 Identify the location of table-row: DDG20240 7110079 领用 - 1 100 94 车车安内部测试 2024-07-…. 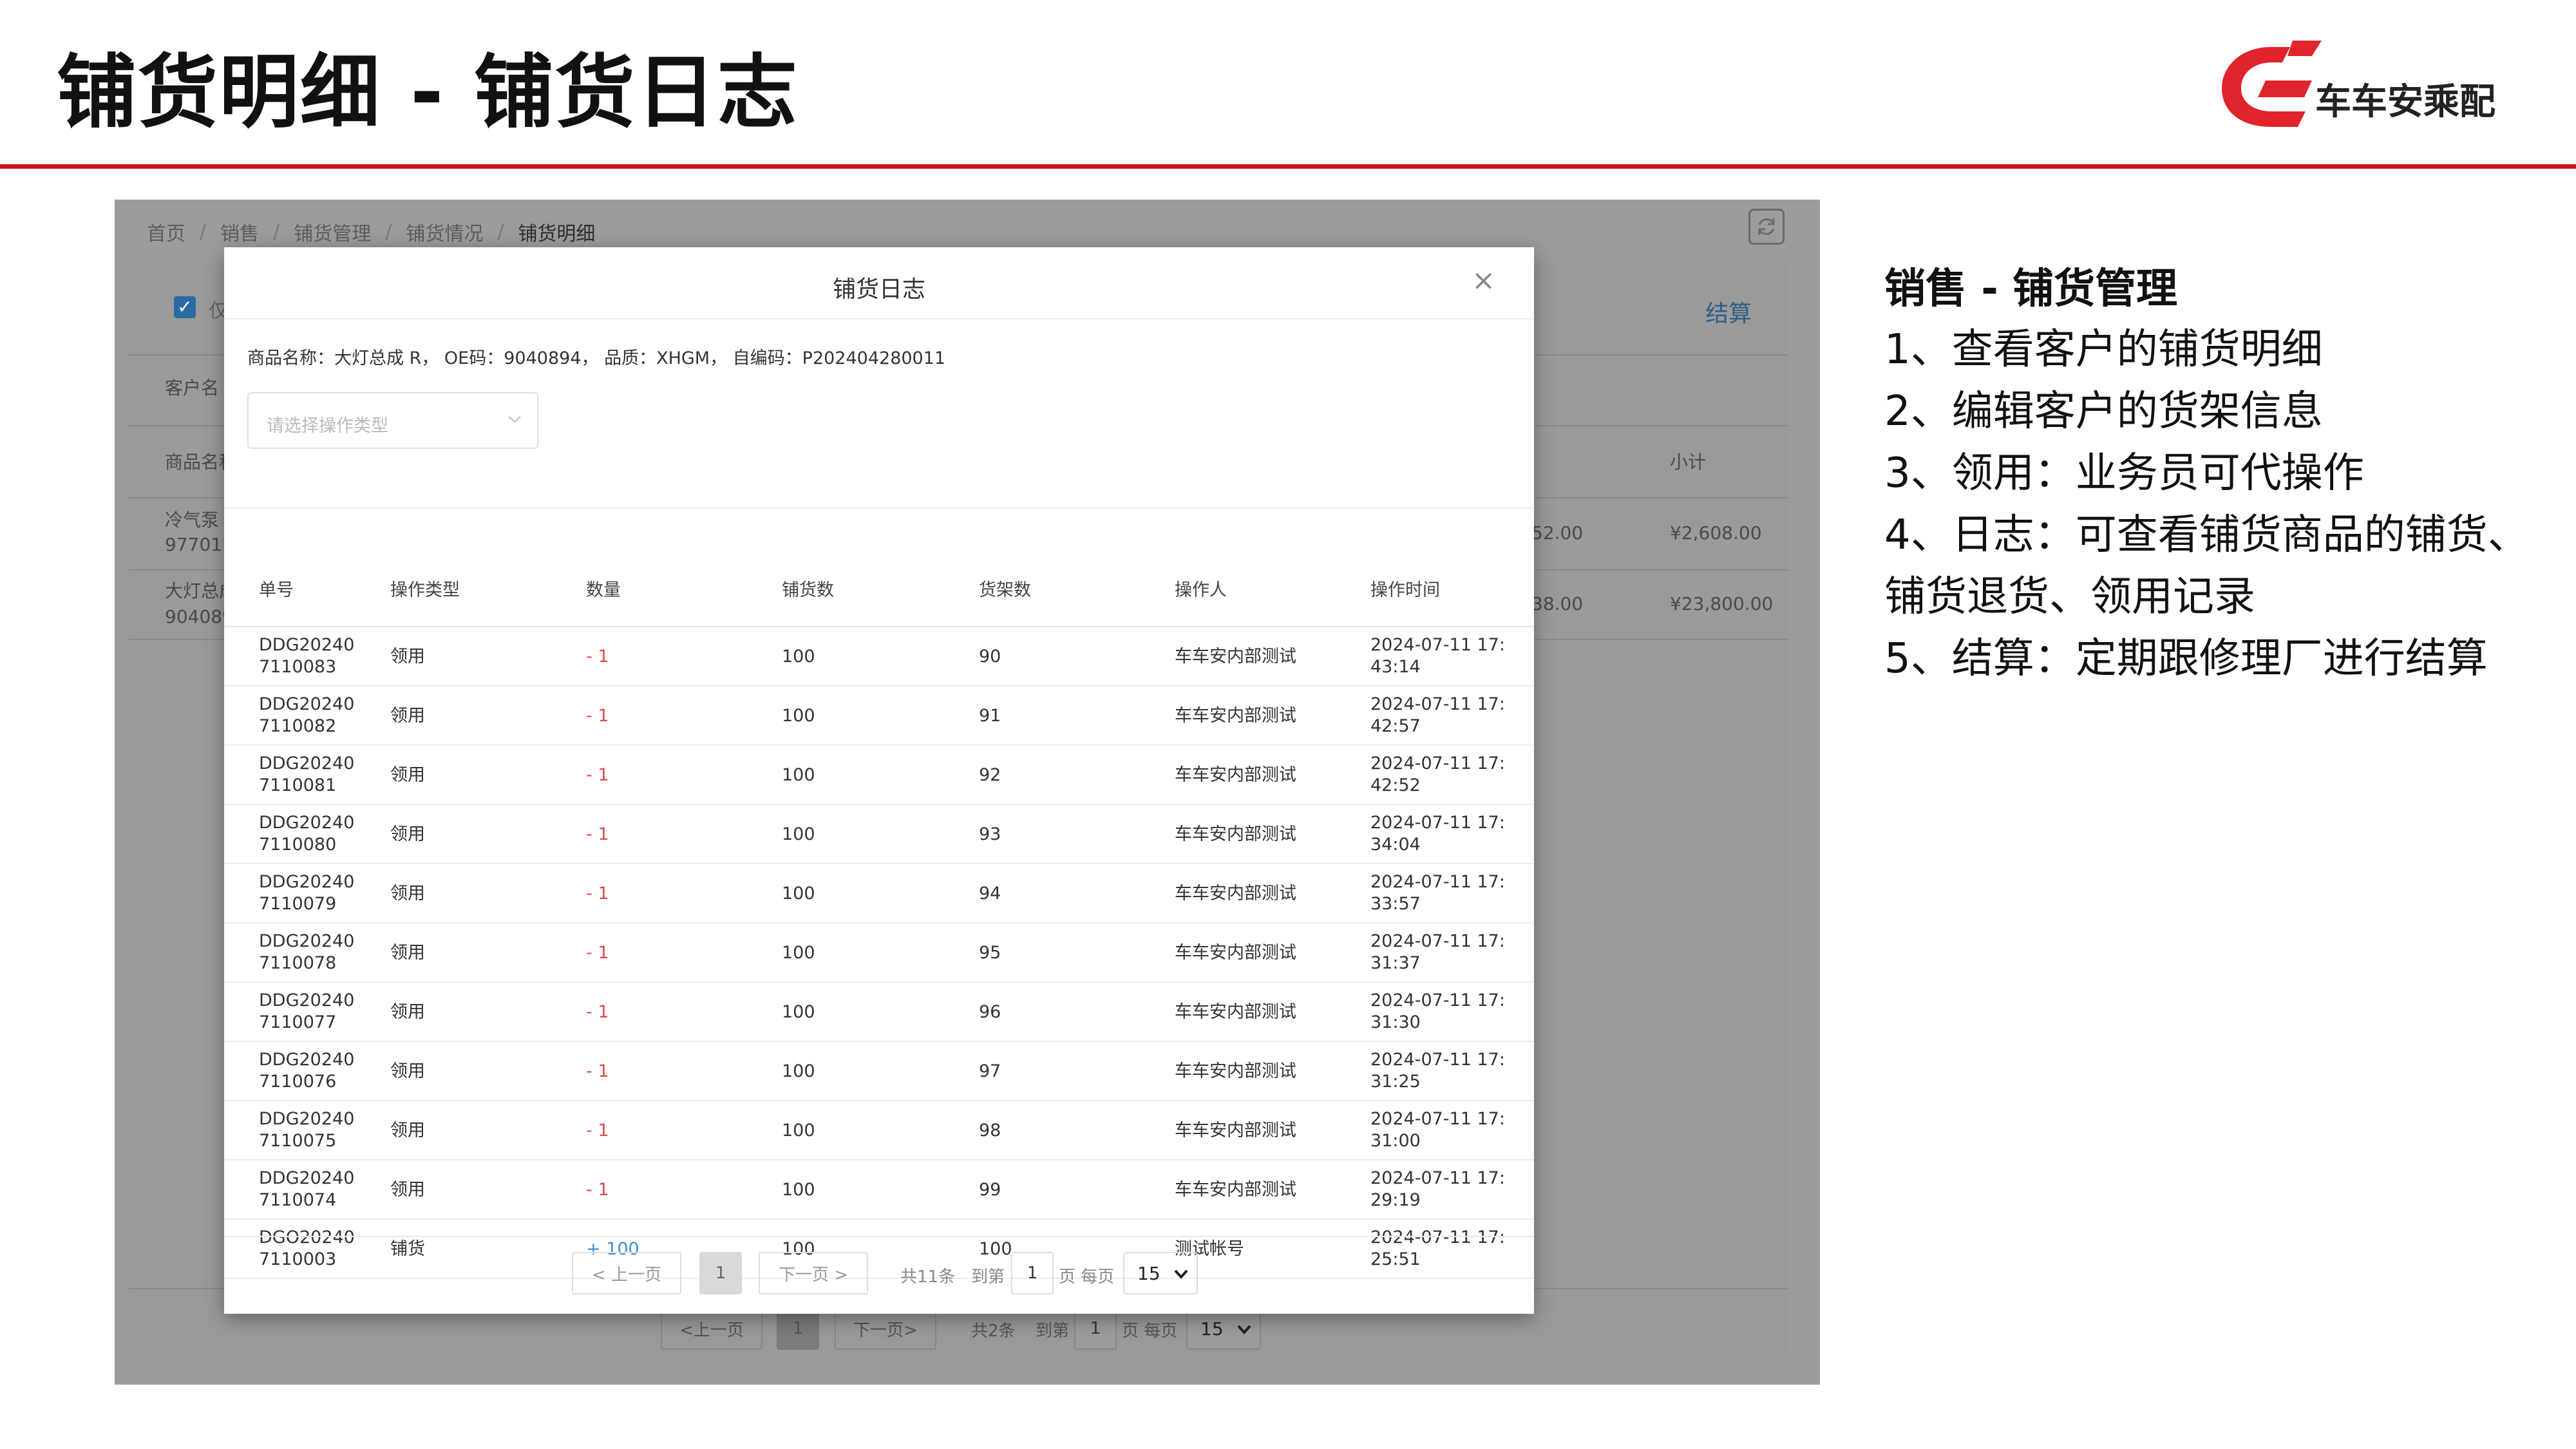
(879, 893).